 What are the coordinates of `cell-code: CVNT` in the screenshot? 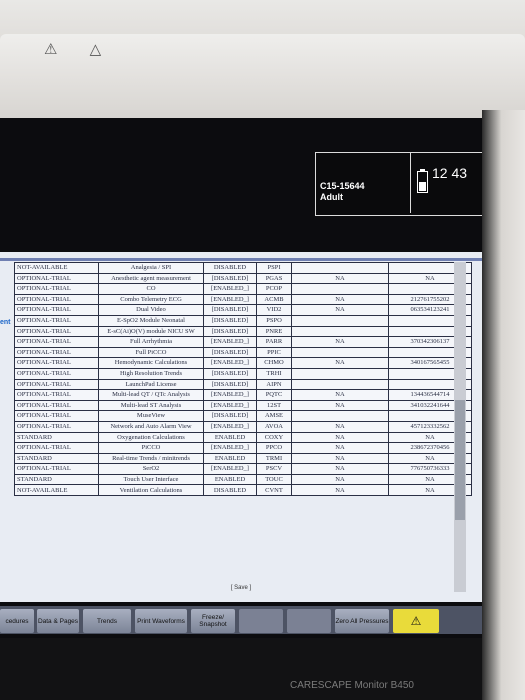 It's located at (274, 490).